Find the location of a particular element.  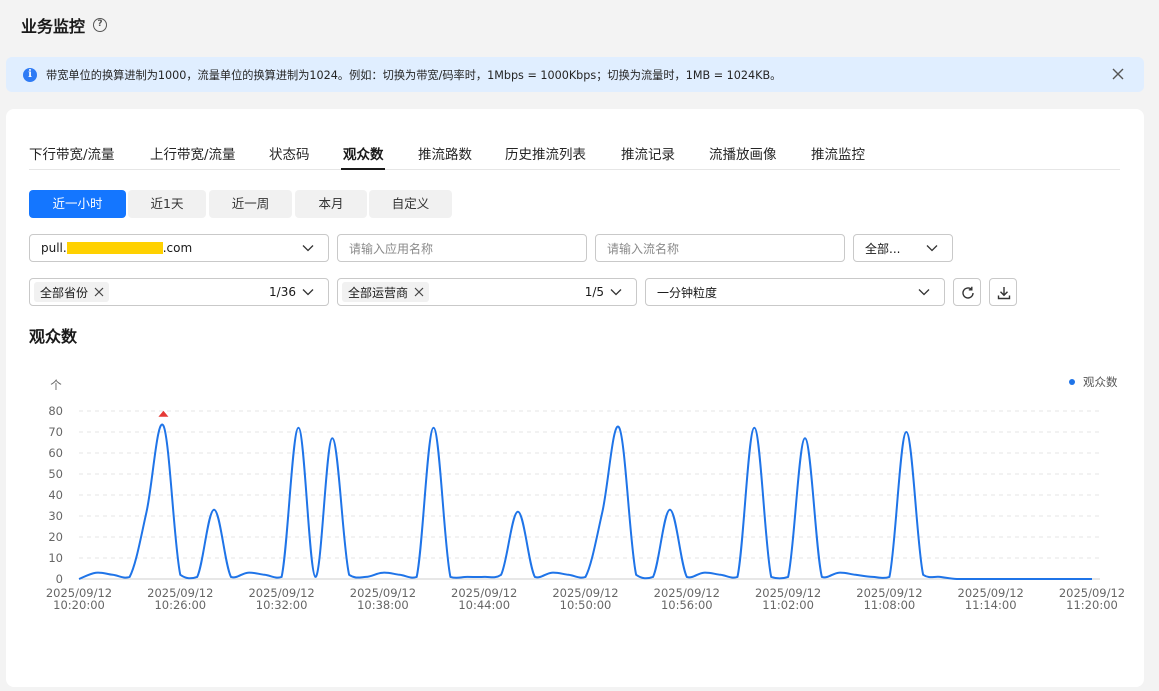

granularity-value: 一分钟粒度 is located at coordinates (687, 292).